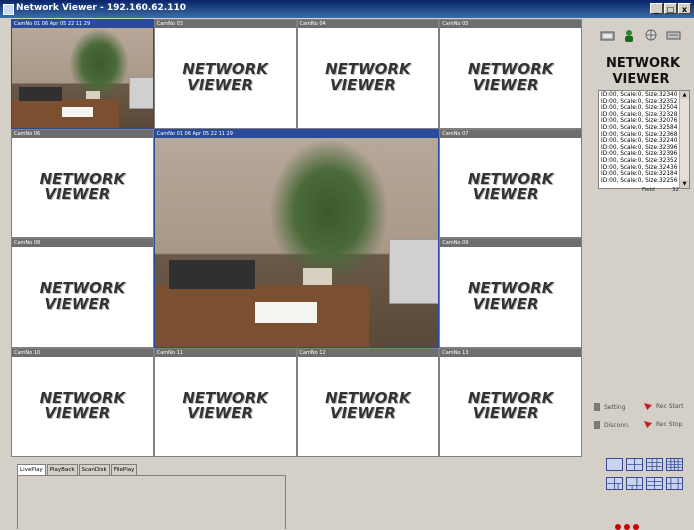 The width and height of the screenshot is (694, 530). What do you see at coordinates (656, 8) in the screenshot?
I see `minimize-button: _` at bounding box center [656, 8].